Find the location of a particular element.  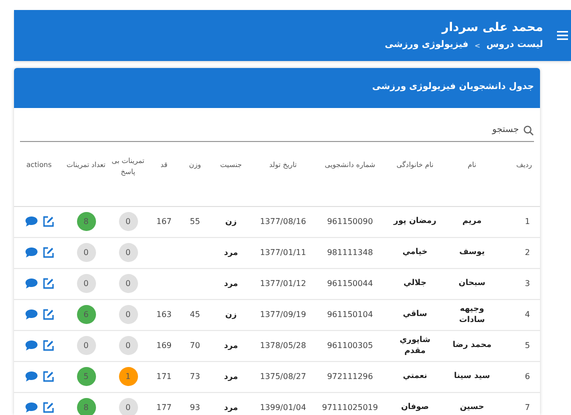

table-cell: خيامي is located at coordinates (415, 251).